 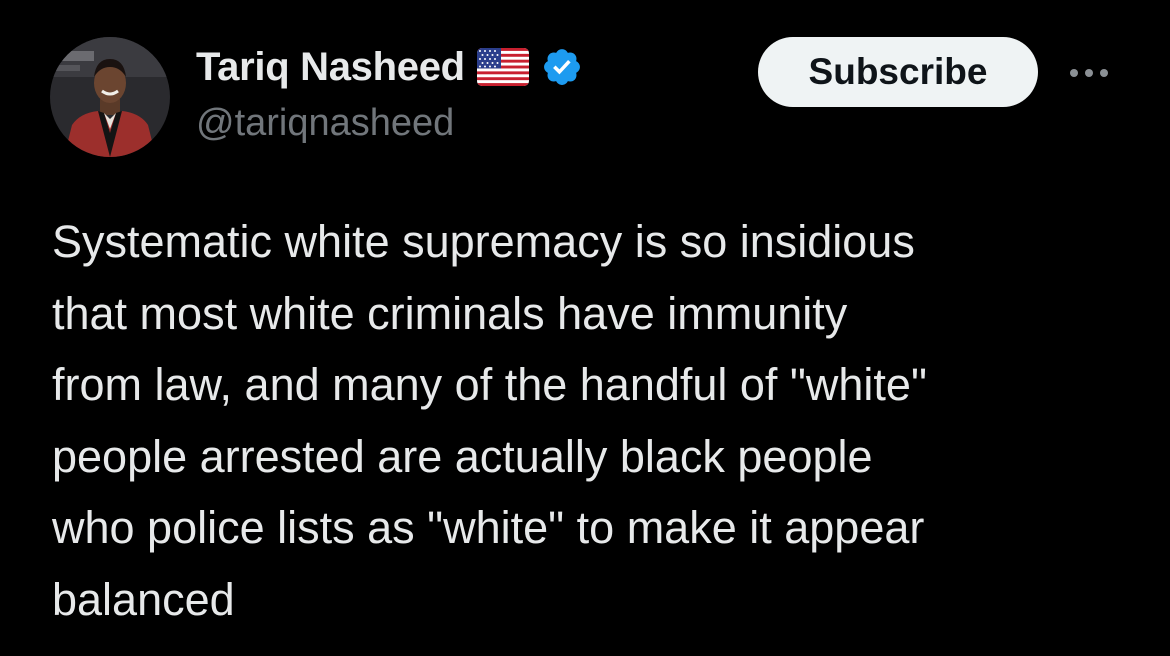 I want to click on avatar, so click(x=110, y=97).